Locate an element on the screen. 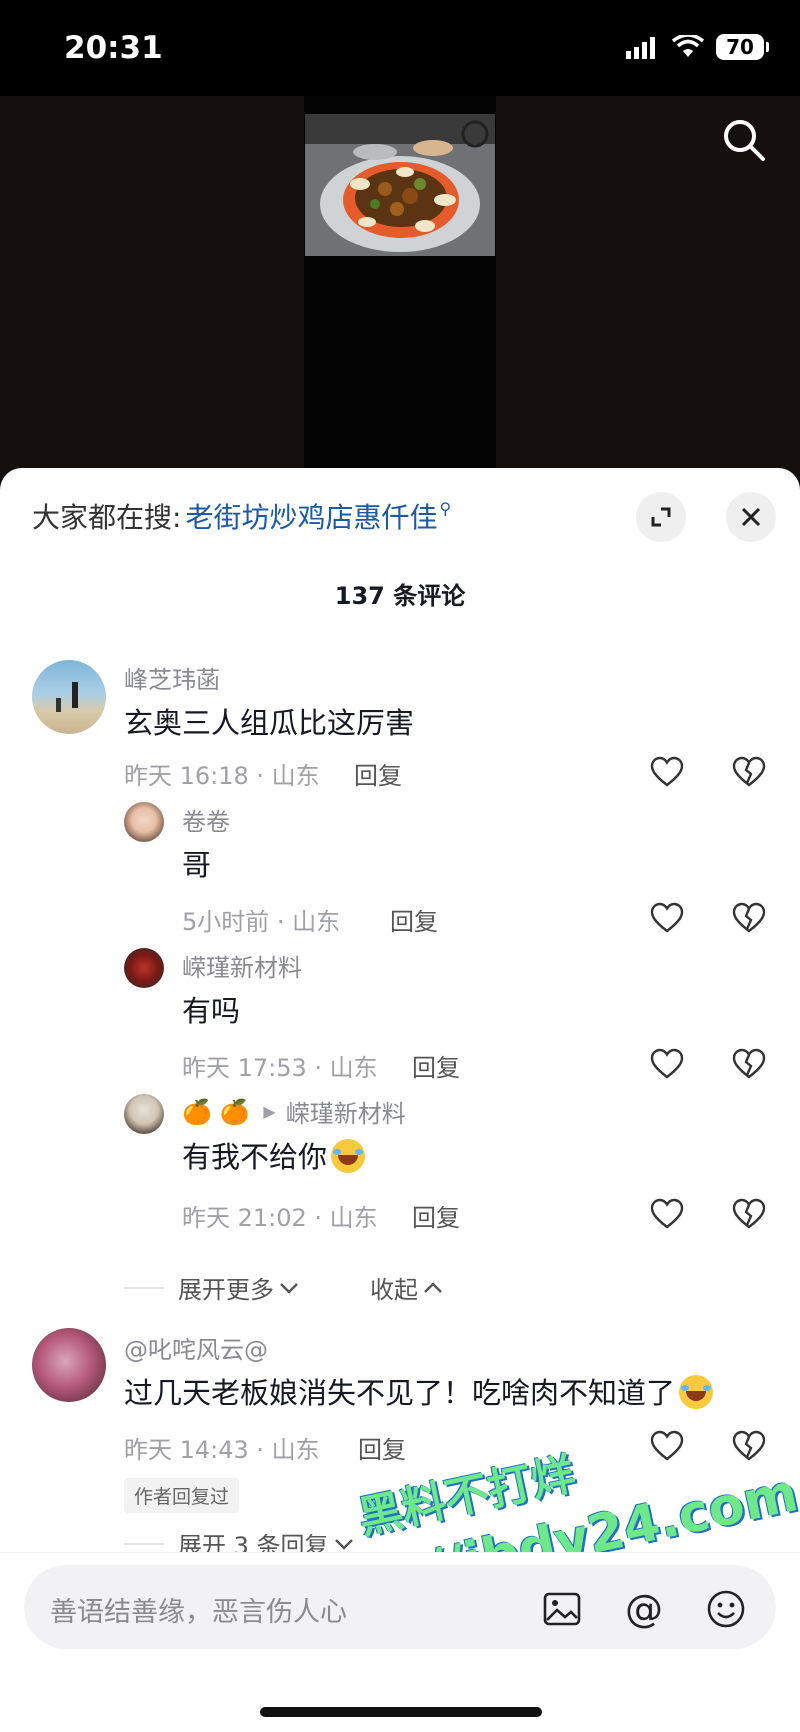  reply-meta: 昨天 21:02 · 山东 is located at coordinates (280, 1218).